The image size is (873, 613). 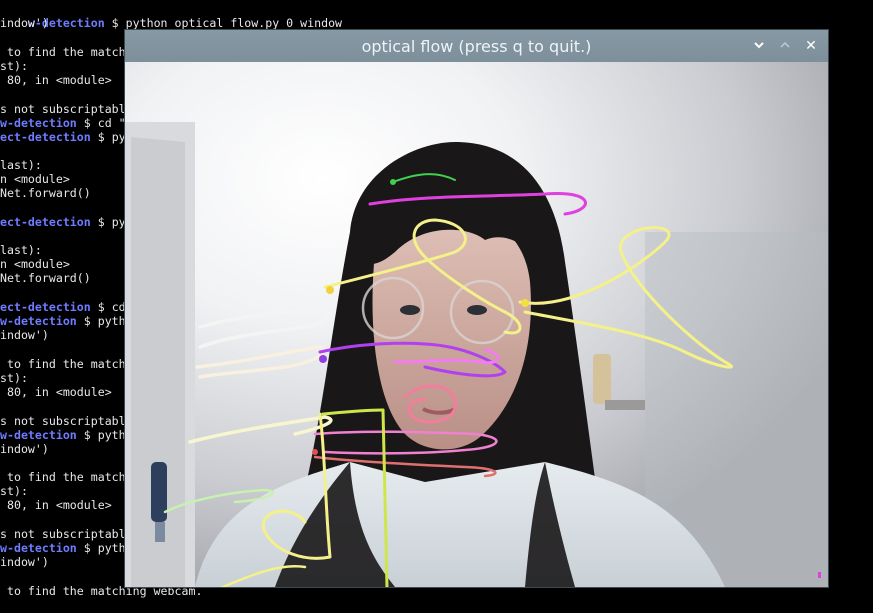 I want to click on close-icon: ✕, so click(x=811, y=46).